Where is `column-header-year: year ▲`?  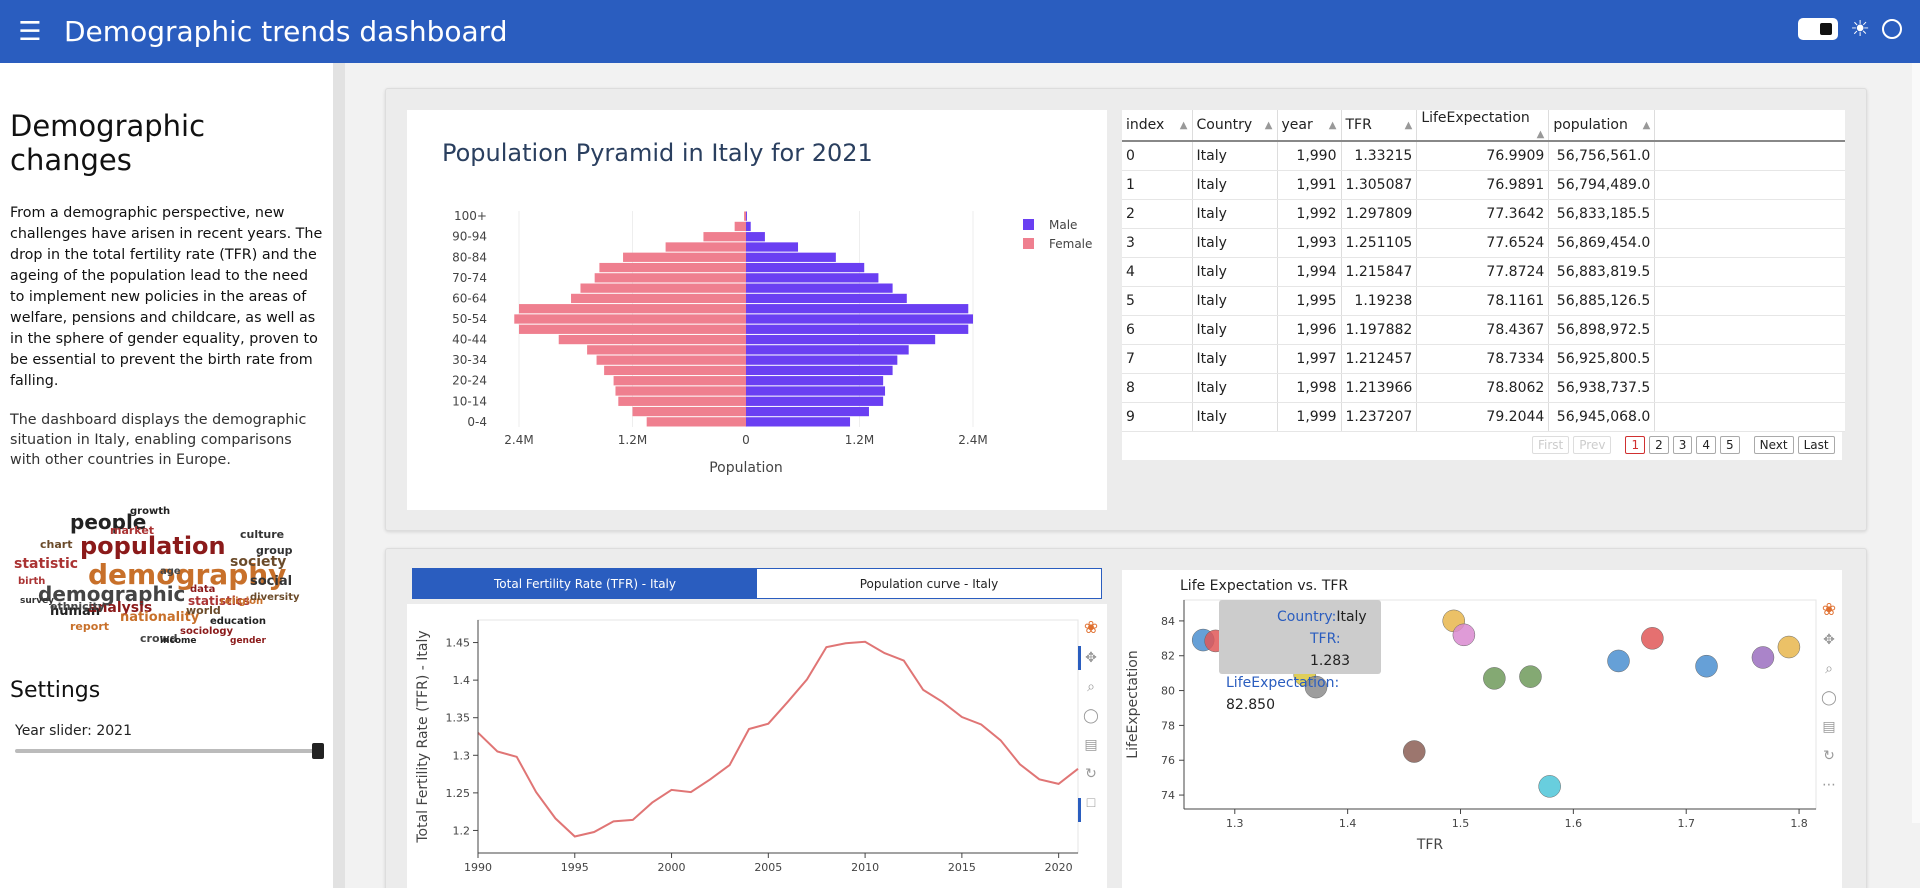
column-header-year: year ▲ is located at coordinates (1309, 126).